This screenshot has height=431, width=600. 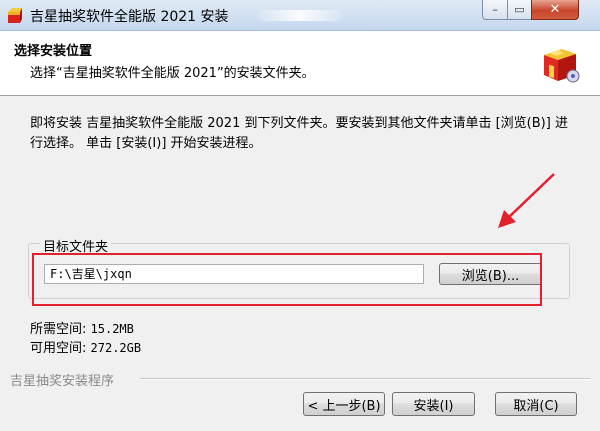 I want to click on minimize-button: –, so click(x=495, y=10).